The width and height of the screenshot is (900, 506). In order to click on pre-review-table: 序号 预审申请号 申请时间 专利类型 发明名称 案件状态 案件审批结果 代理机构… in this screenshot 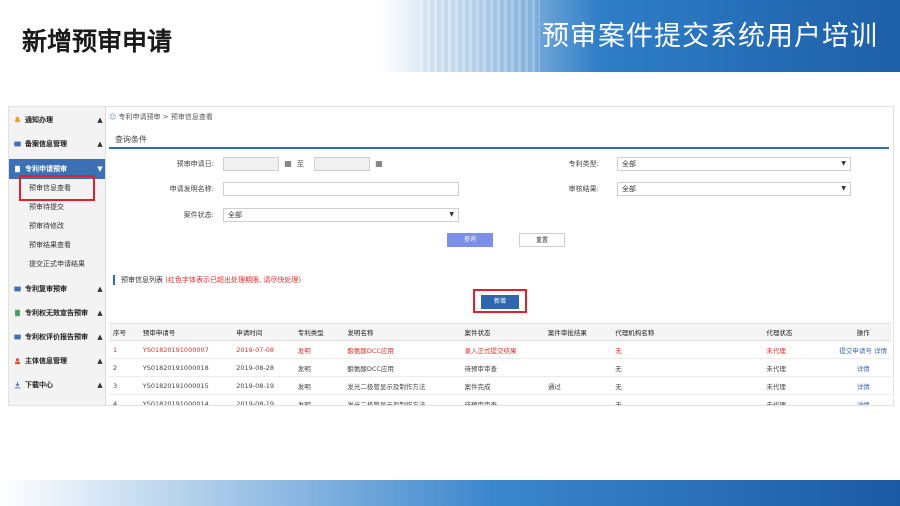, I will do `click(500, 364)`.